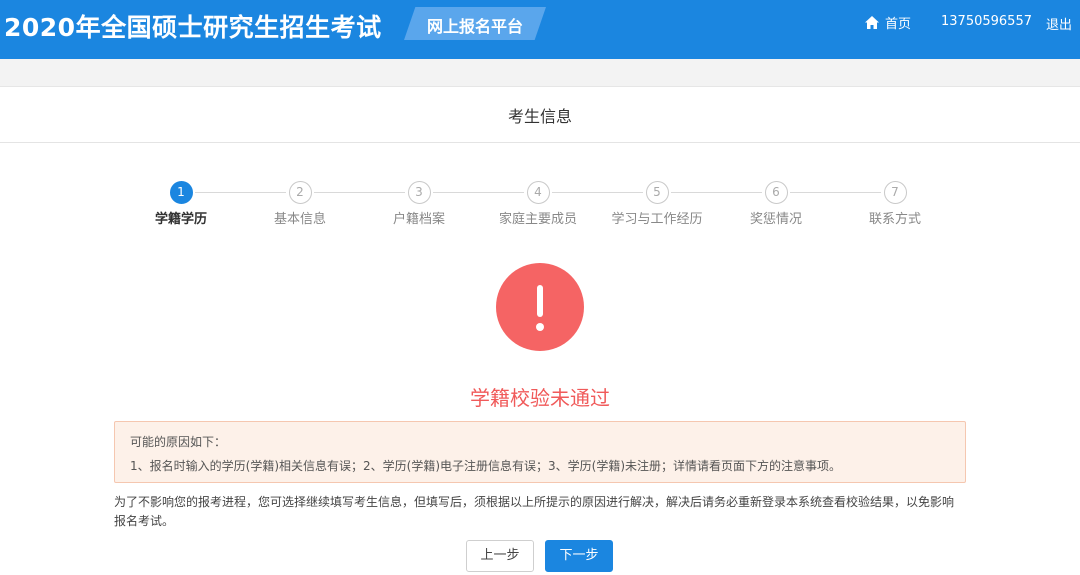 This screenshot has width=1080, height=575. I want to click on step-label: 学习与工作经历, so click(657, 219).